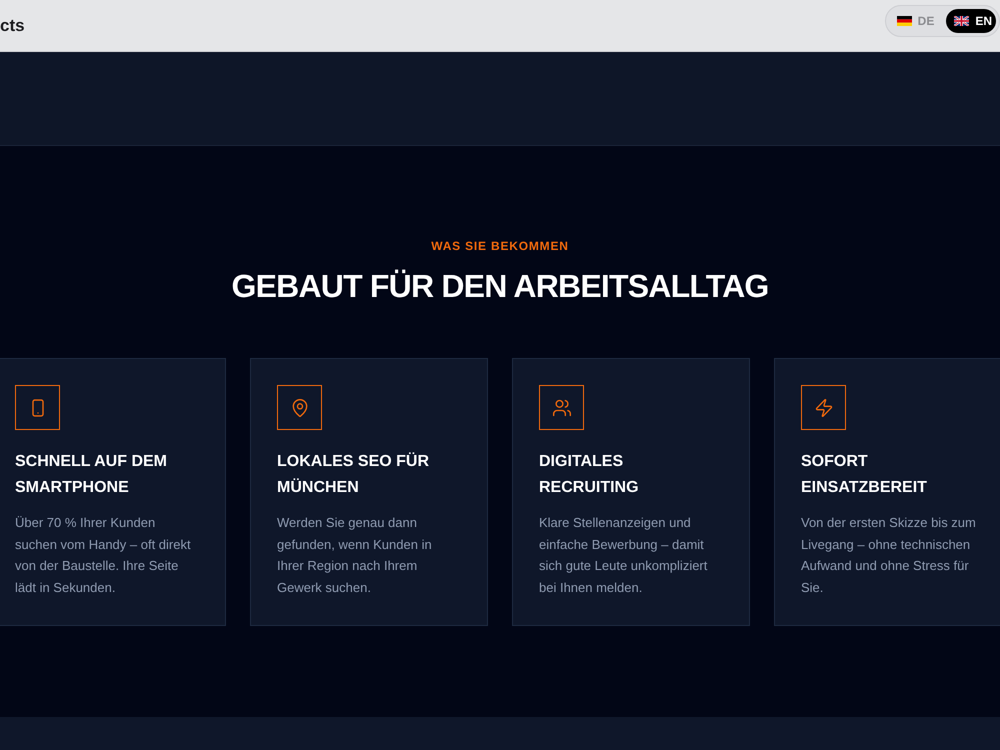  What do you see at coordinates (864, 475) in the screenshot?
I see `card-title: SOFORT EINSATZBEREIT` at bounding box center [864, 475].